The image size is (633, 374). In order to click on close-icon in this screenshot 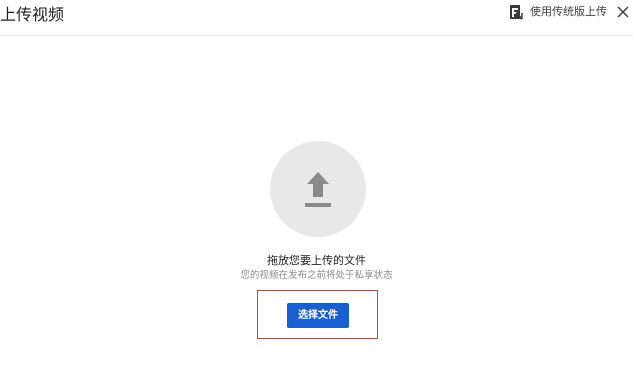, I will do `click(623, 12)`.